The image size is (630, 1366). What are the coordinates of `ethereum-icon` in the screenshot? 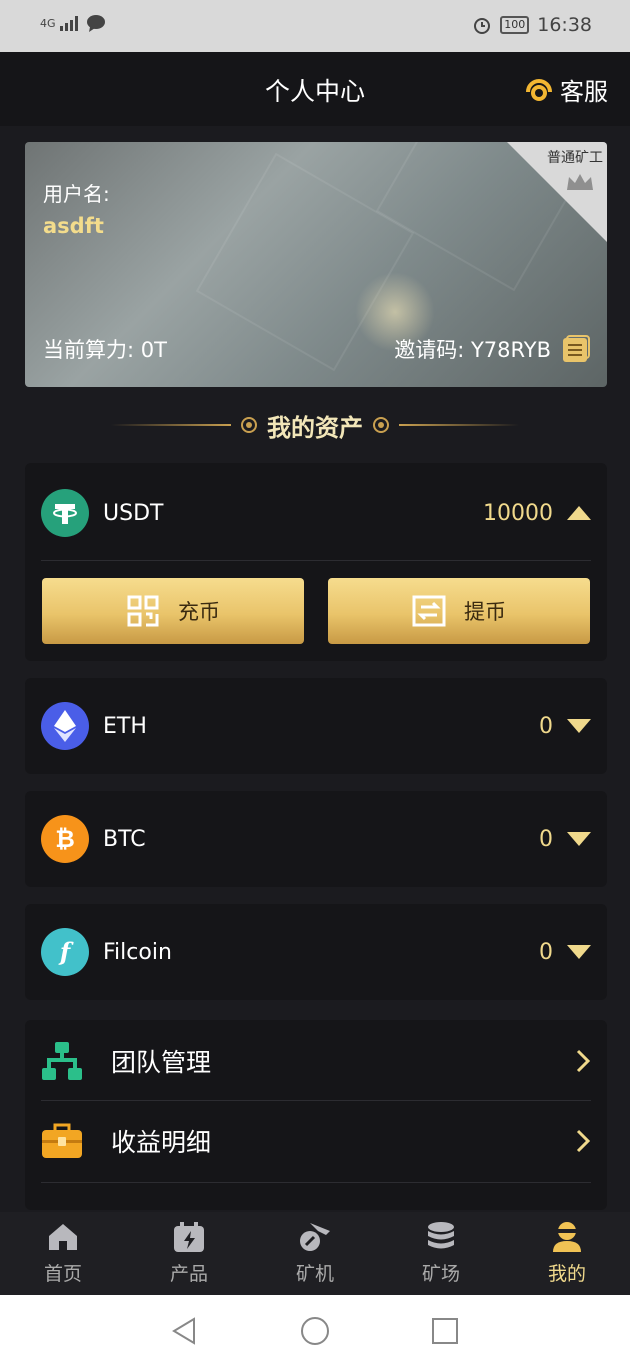 It's located at (65, 726).